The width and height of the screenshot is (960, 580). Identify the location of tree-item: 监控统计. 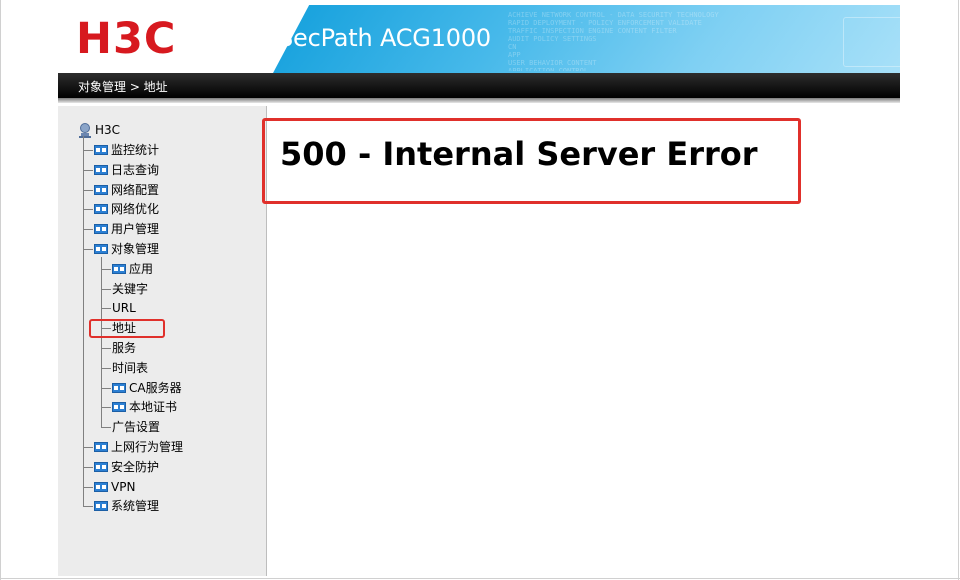
(126, 150).